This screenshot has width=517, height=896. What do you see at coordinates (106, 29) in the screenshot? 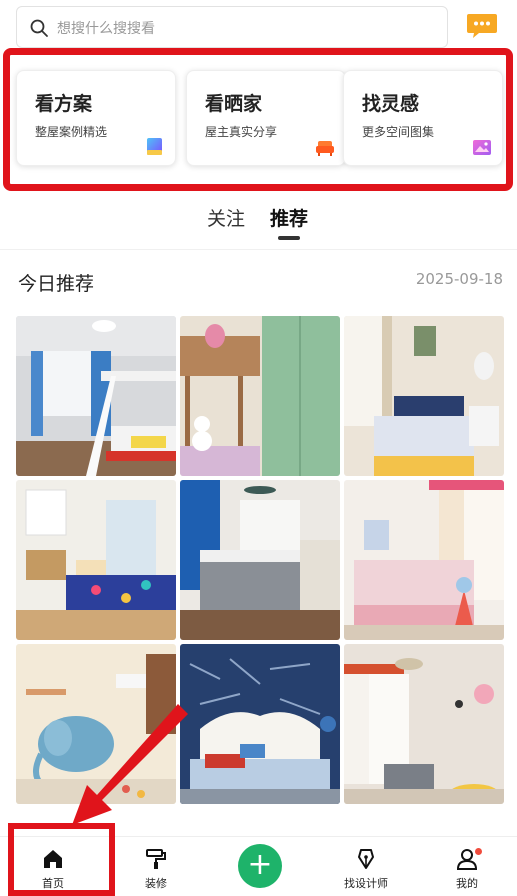
I see `search-placeholder: 想搜什么搜搜看` at bounding box center [106, 29].